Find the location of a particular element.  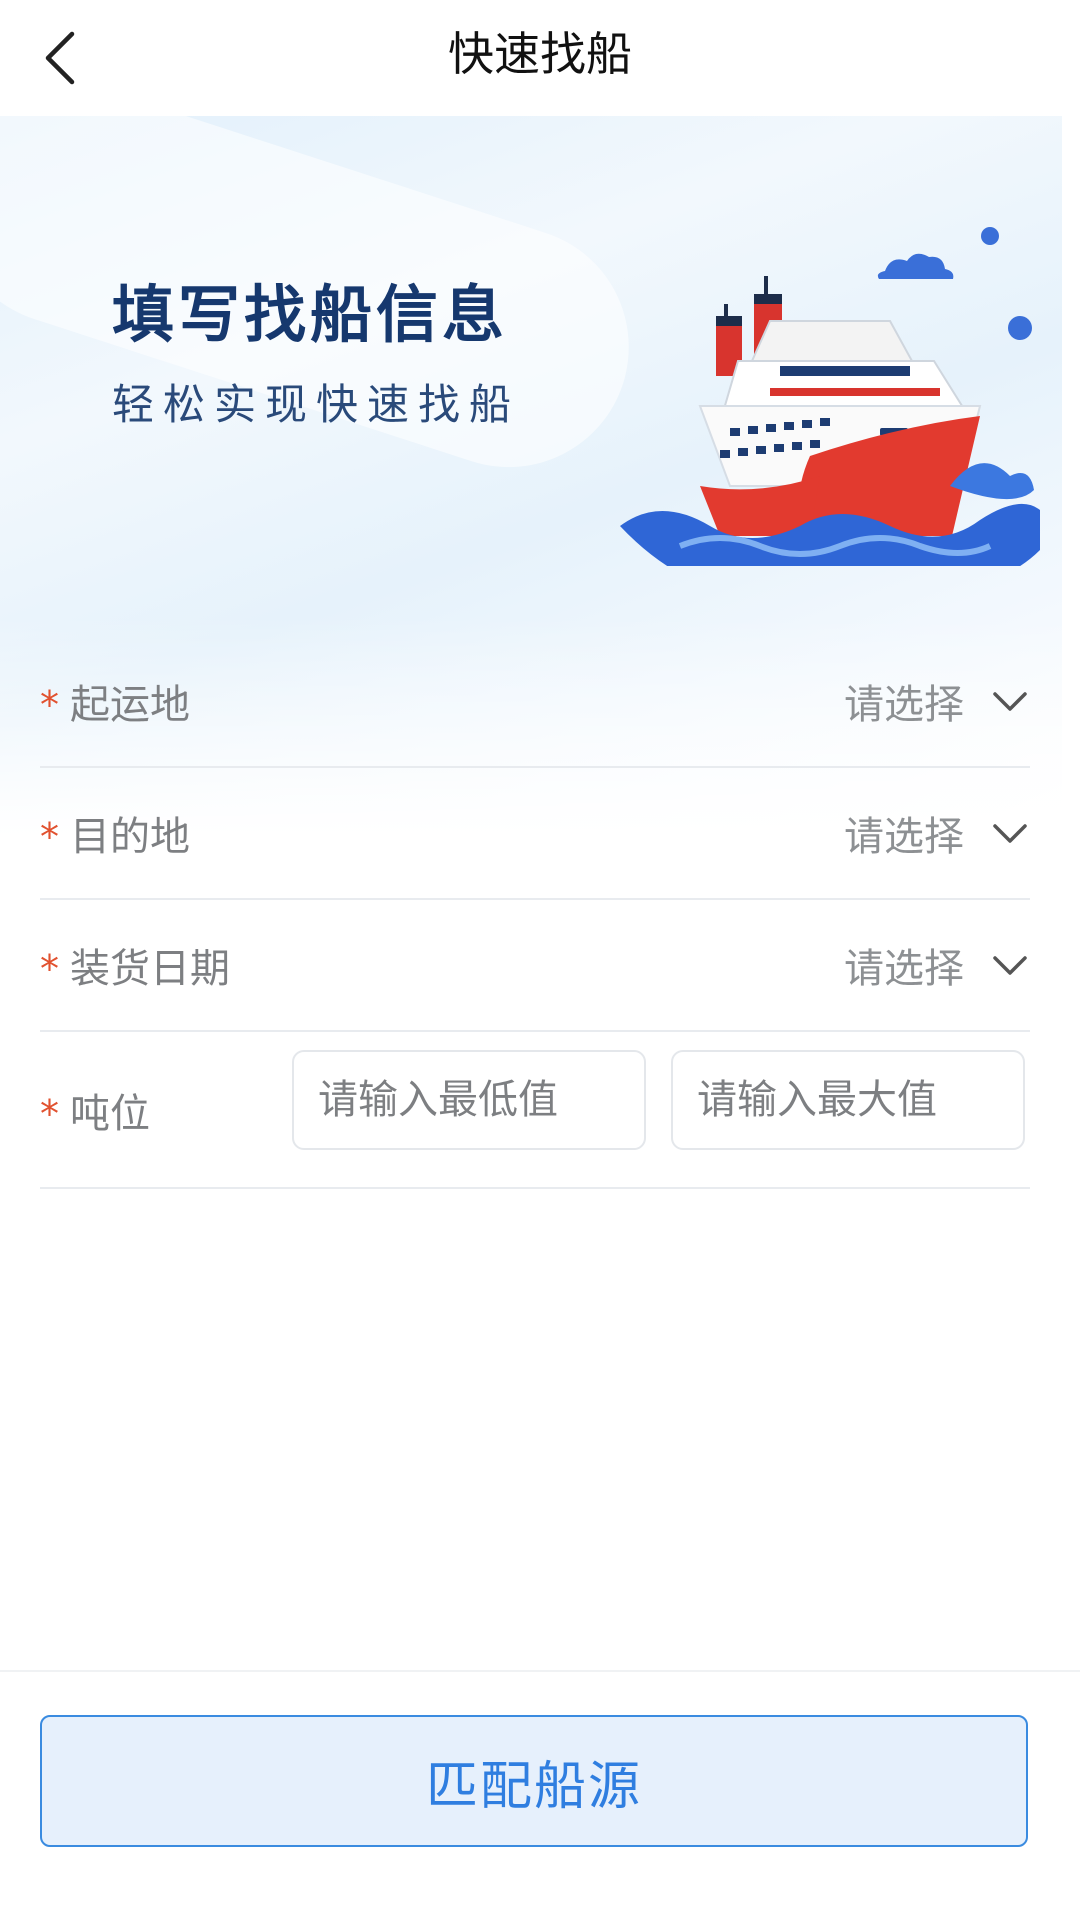

loading-date-field: * 装货日期 请选择 is located at coordinates (535, 966).